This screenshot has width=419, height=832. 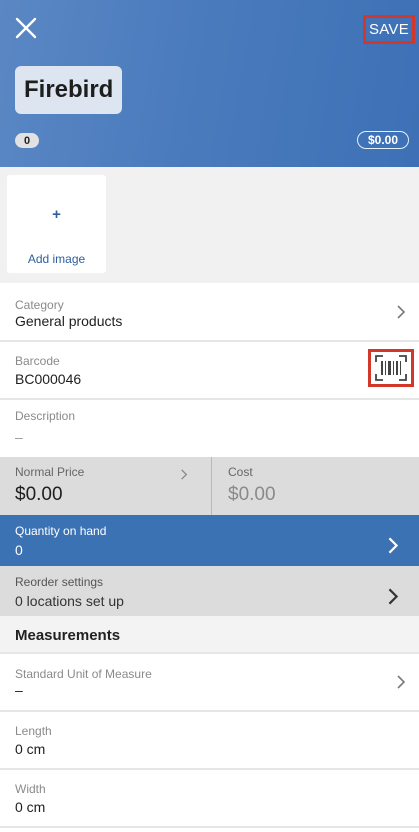 I want to click on add-image-label: Add image, so click(x=56, y=259).